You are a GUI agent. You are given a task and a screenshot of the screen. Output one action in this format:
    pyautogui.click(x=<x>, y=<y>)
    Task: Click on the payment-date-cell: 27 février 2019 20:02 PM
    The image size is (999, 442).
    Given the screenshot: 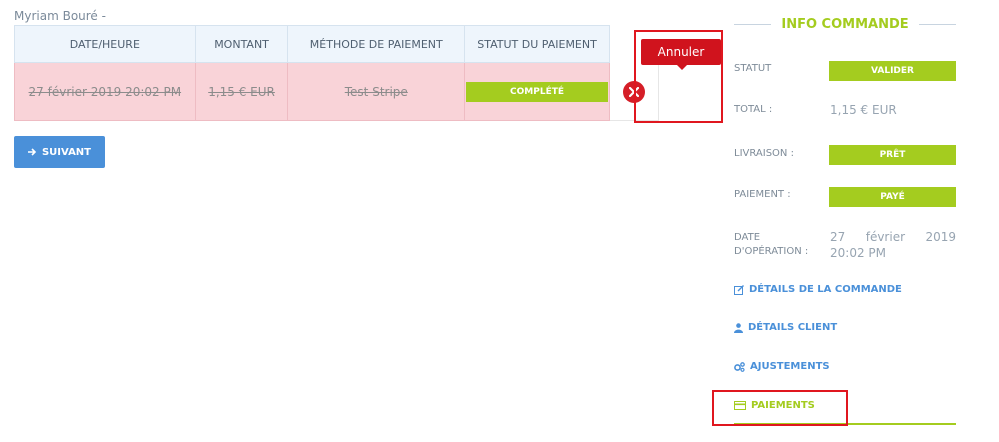 What is the action you would take?
    pyautogui.click(x=105, y=91)
    